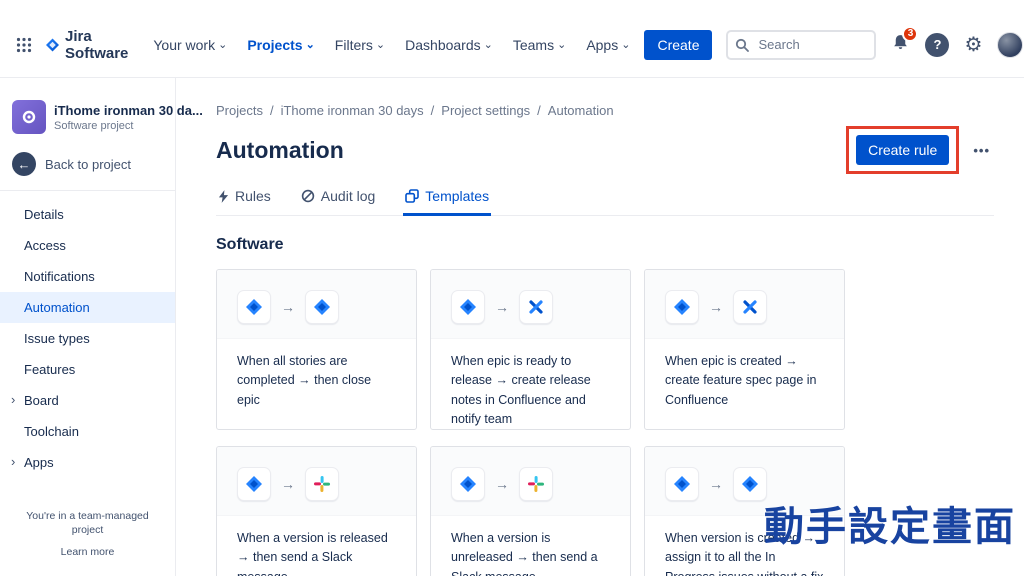 The width and height of the screenshot is (1024, 576). What do you see at coordinates (239, 110) in the screenshot?
I see `breadcrumb-projects: Projects` at bounding box center [239, 110].